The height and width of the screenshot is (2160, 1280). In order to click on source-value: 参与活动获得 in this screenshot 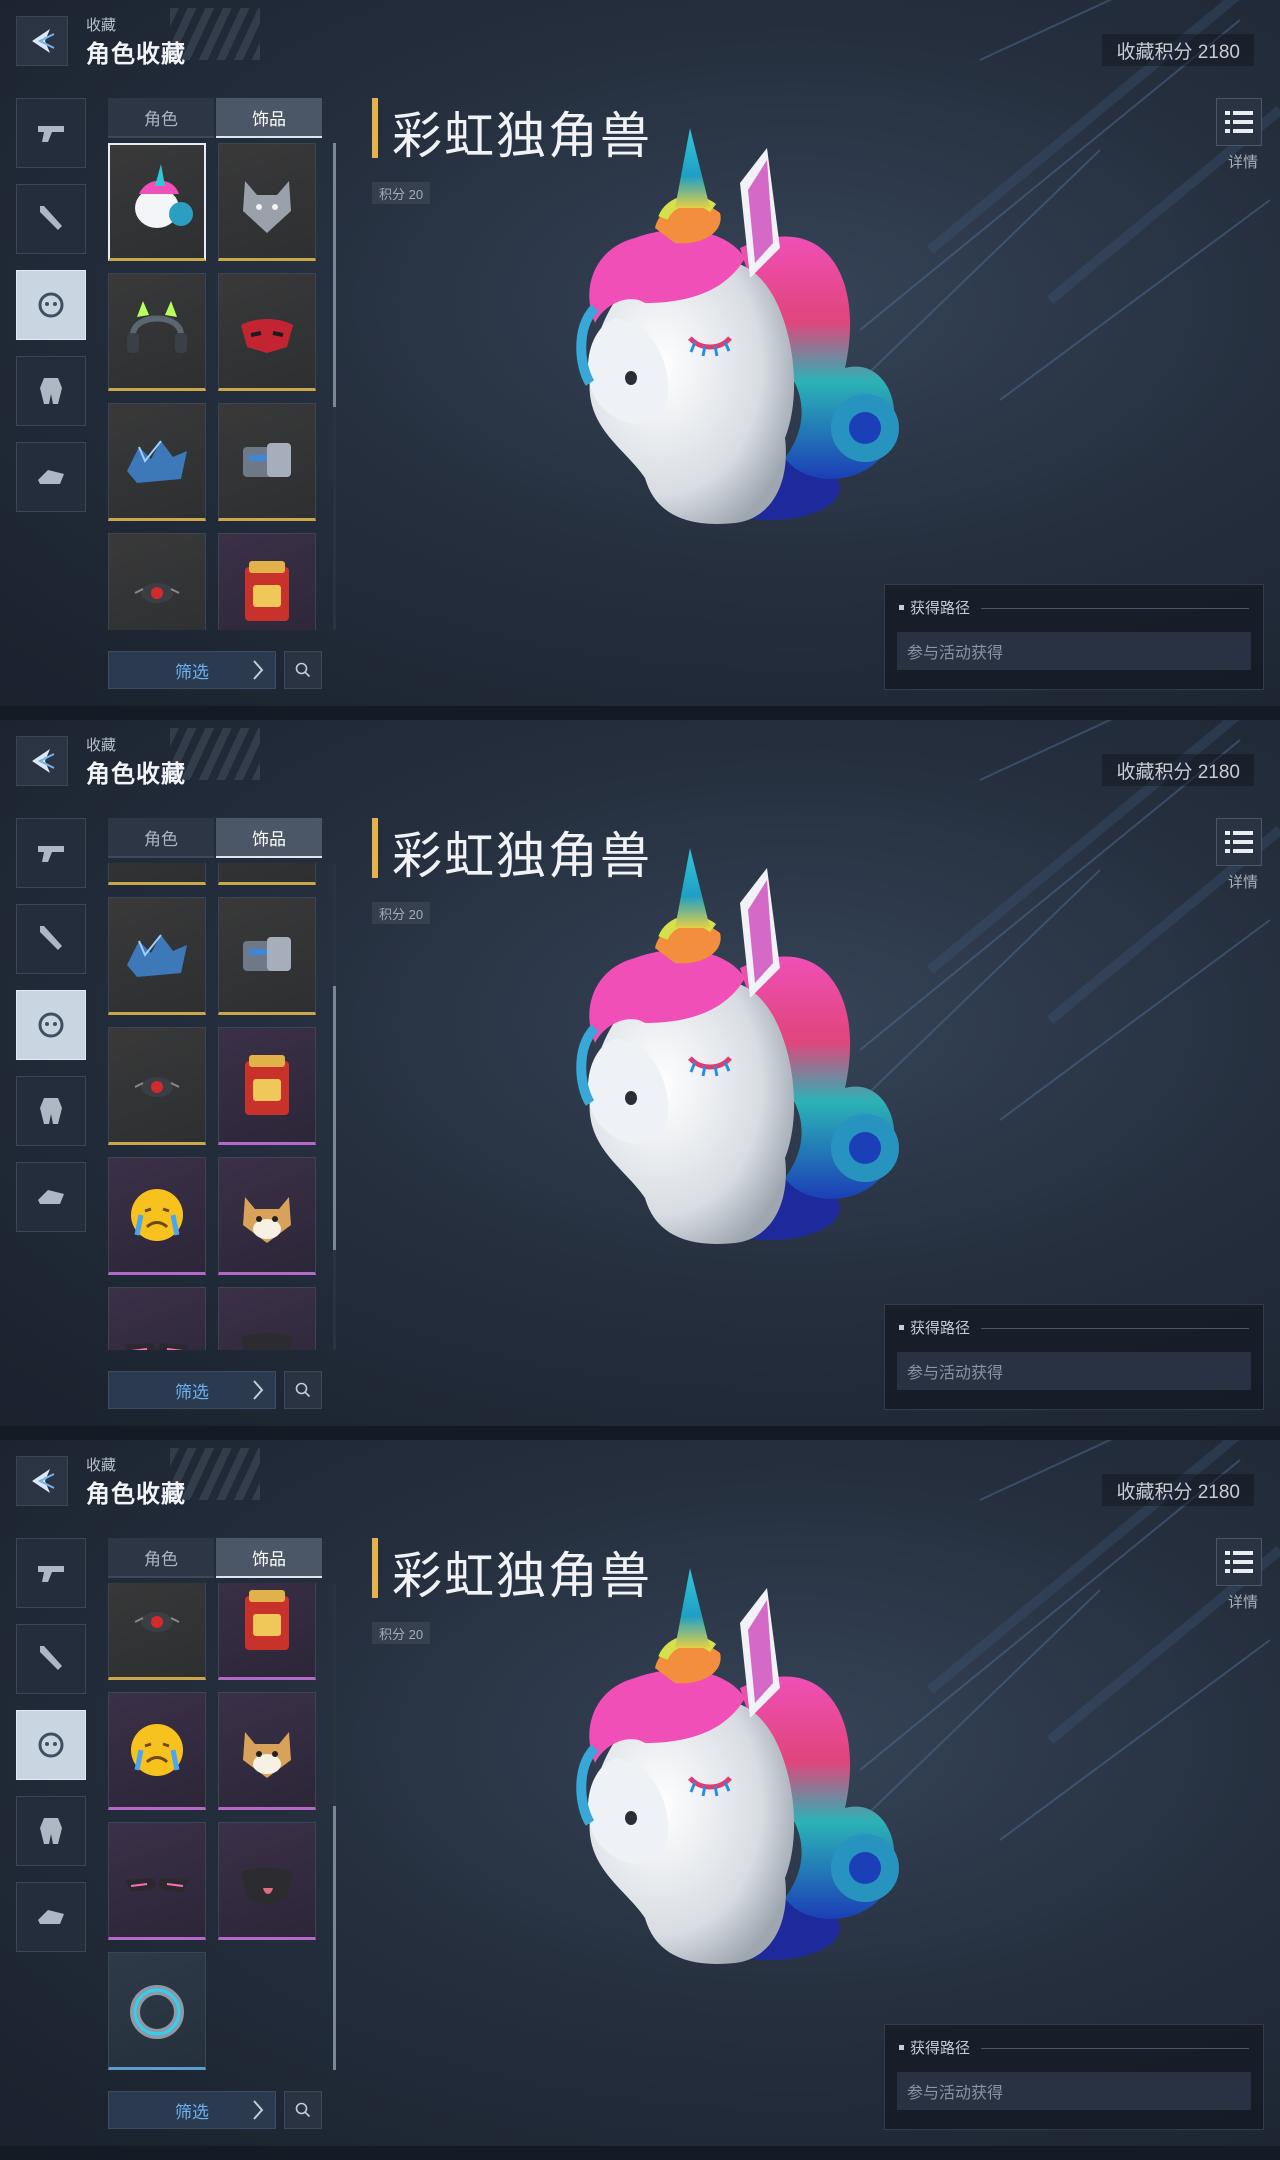, I will do `click(1074, 651)`.